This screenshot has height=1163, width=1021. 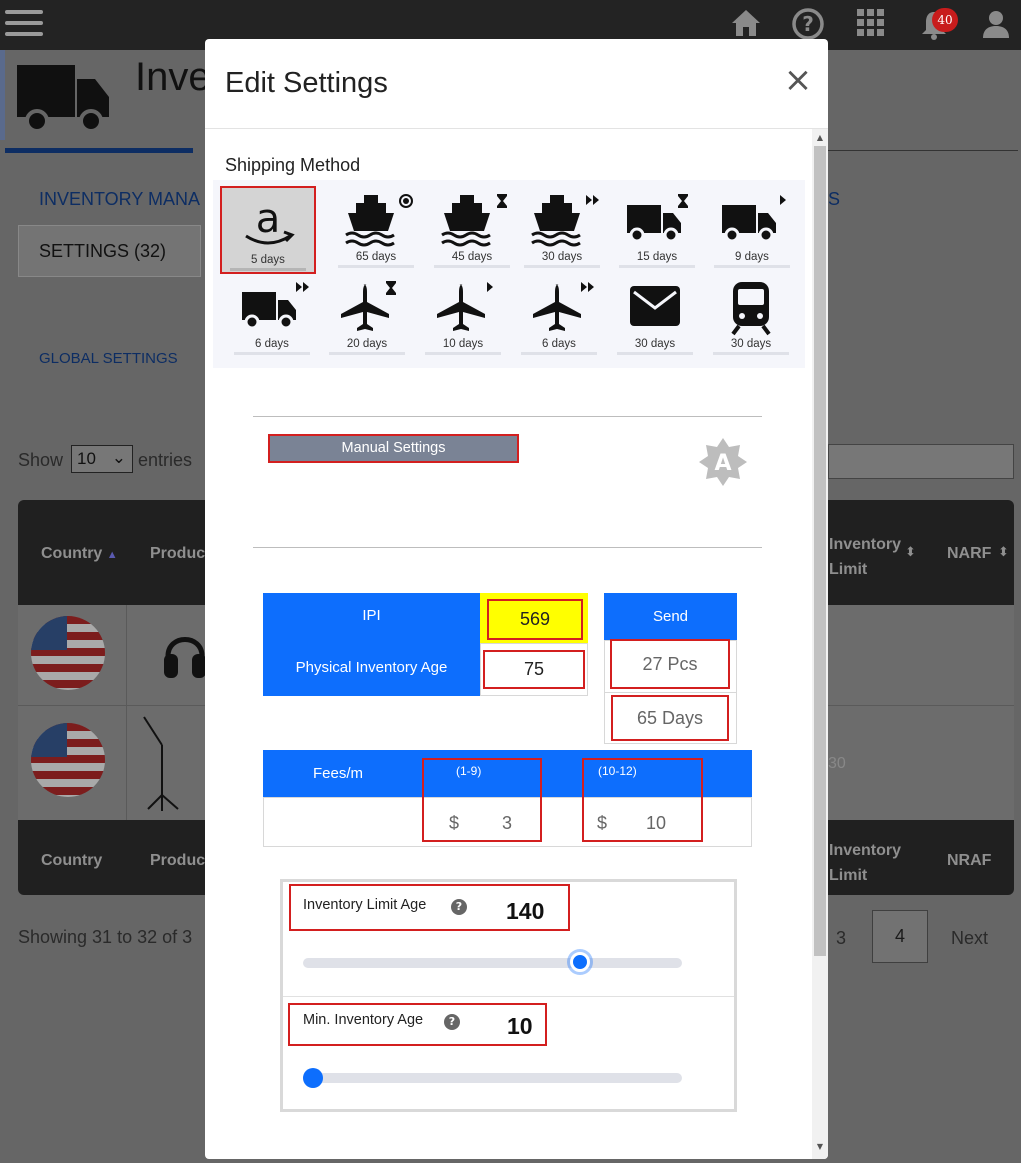 What do you see at coordinates (268, 262) in the screenshot?
I see `shipping-option-label: 5 days` at bounding box center [268, 262].